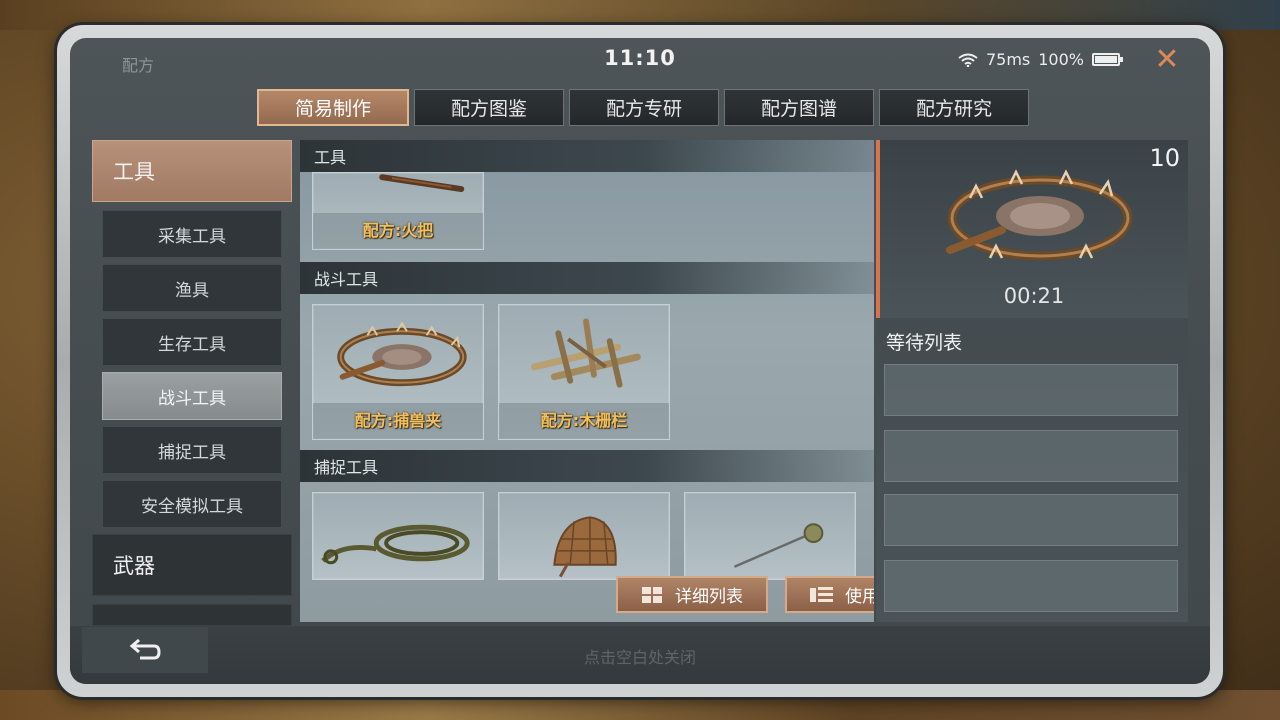 The image size is (1280, 720). I want to click on wooden-fence-icon, so click(586, 353).